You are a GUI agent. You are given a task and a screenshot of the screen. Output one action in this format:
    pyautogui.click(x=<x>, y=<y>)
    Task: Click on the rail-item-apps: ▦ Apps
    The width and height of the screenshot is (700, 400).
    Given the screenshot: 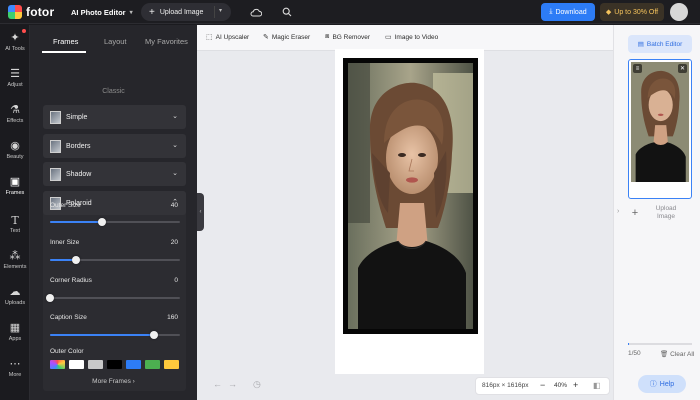 What is the action you would take?
    pyautogui.click(x=15, y=332)
    